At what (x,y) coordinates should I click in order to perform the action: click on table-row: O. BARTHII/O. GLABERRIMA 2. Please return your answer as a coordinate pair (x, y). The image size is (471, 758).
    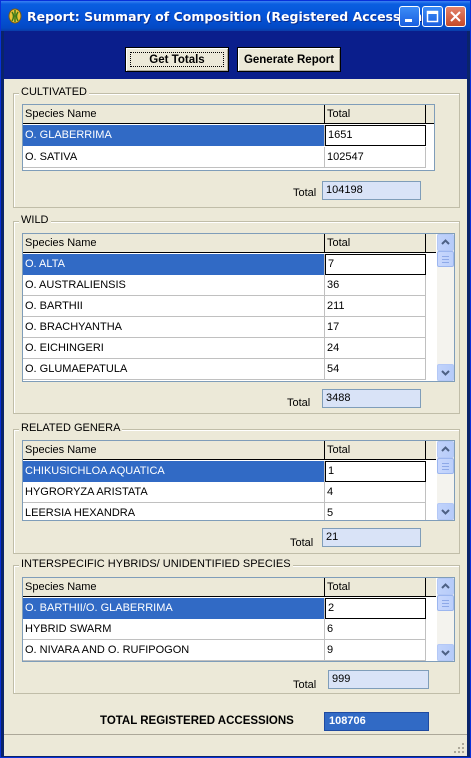
    Looking at the image, I should click on (224, 608).